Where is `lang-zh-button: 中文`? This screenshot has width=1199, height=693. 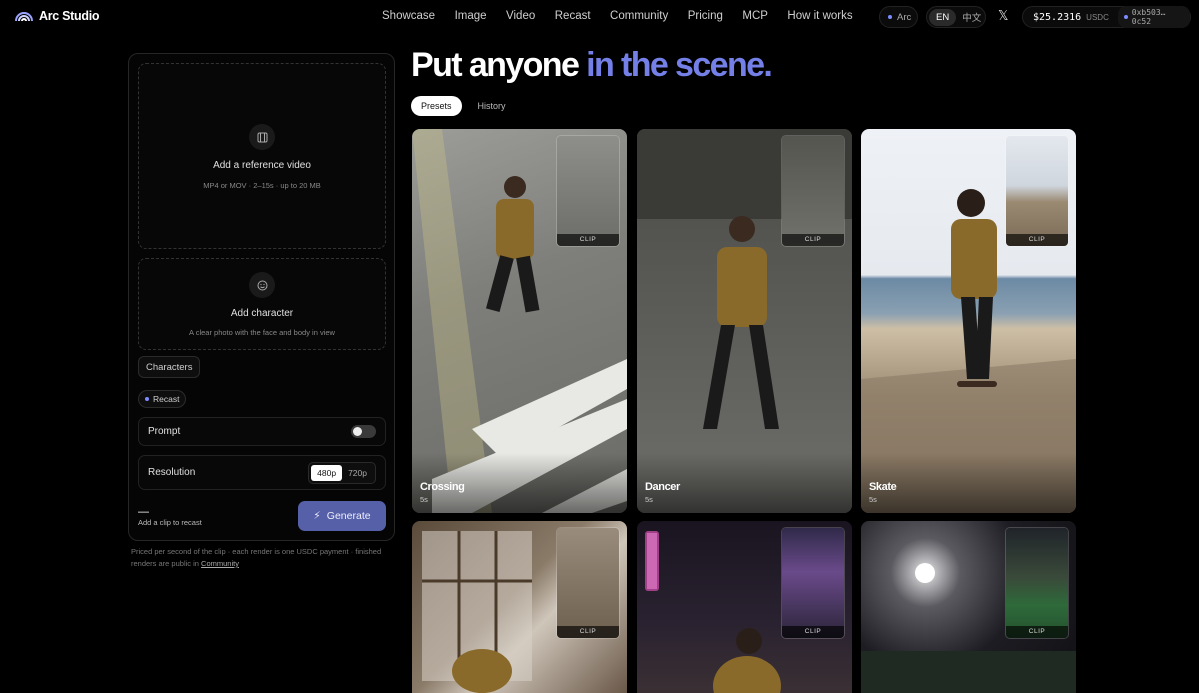
lang-zh-button: 中文 is located at coordinates (971, 17).